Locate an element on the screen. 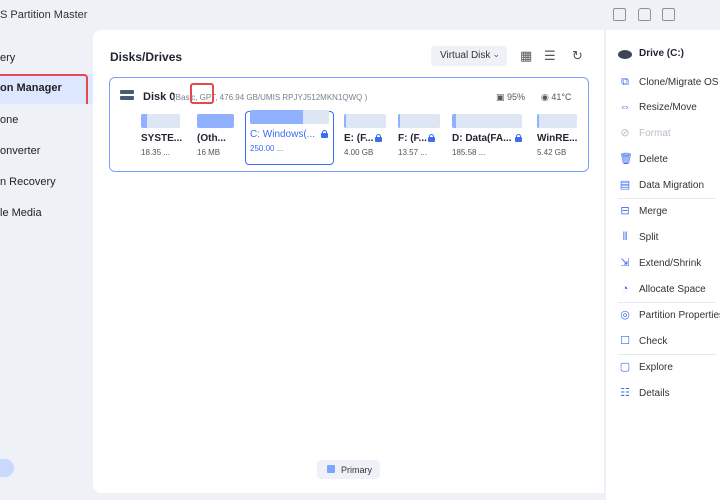 Image resolution: width=720 pixels, height=500 pixels. shirt-icon is located at coordinates (644, 14).